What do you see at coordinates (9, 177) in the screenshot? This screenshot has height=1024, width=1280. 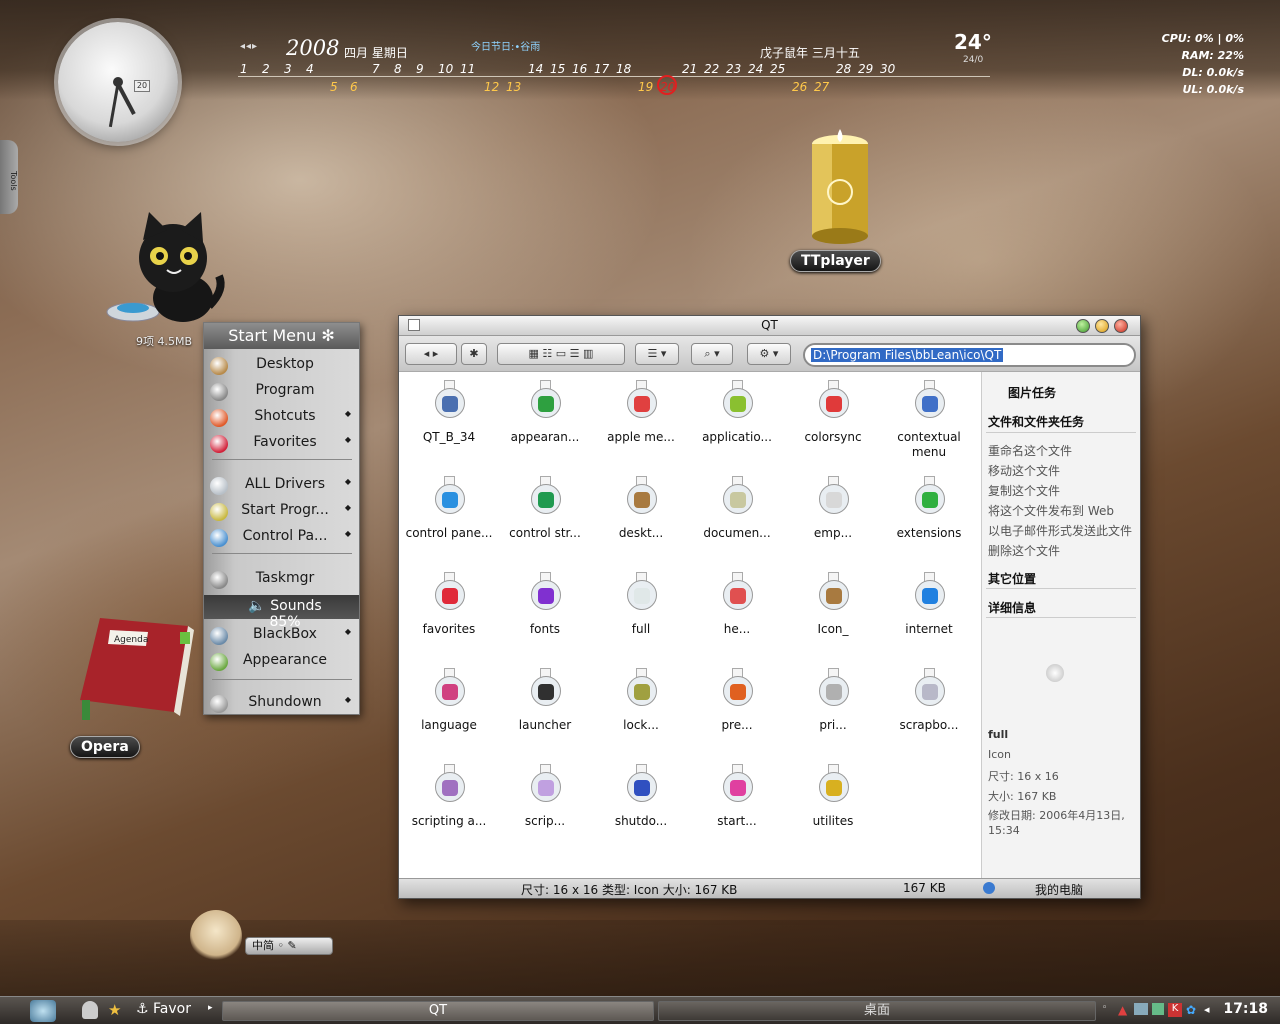 I see `tools-tab: Tools` at bounding box center [9, 177].